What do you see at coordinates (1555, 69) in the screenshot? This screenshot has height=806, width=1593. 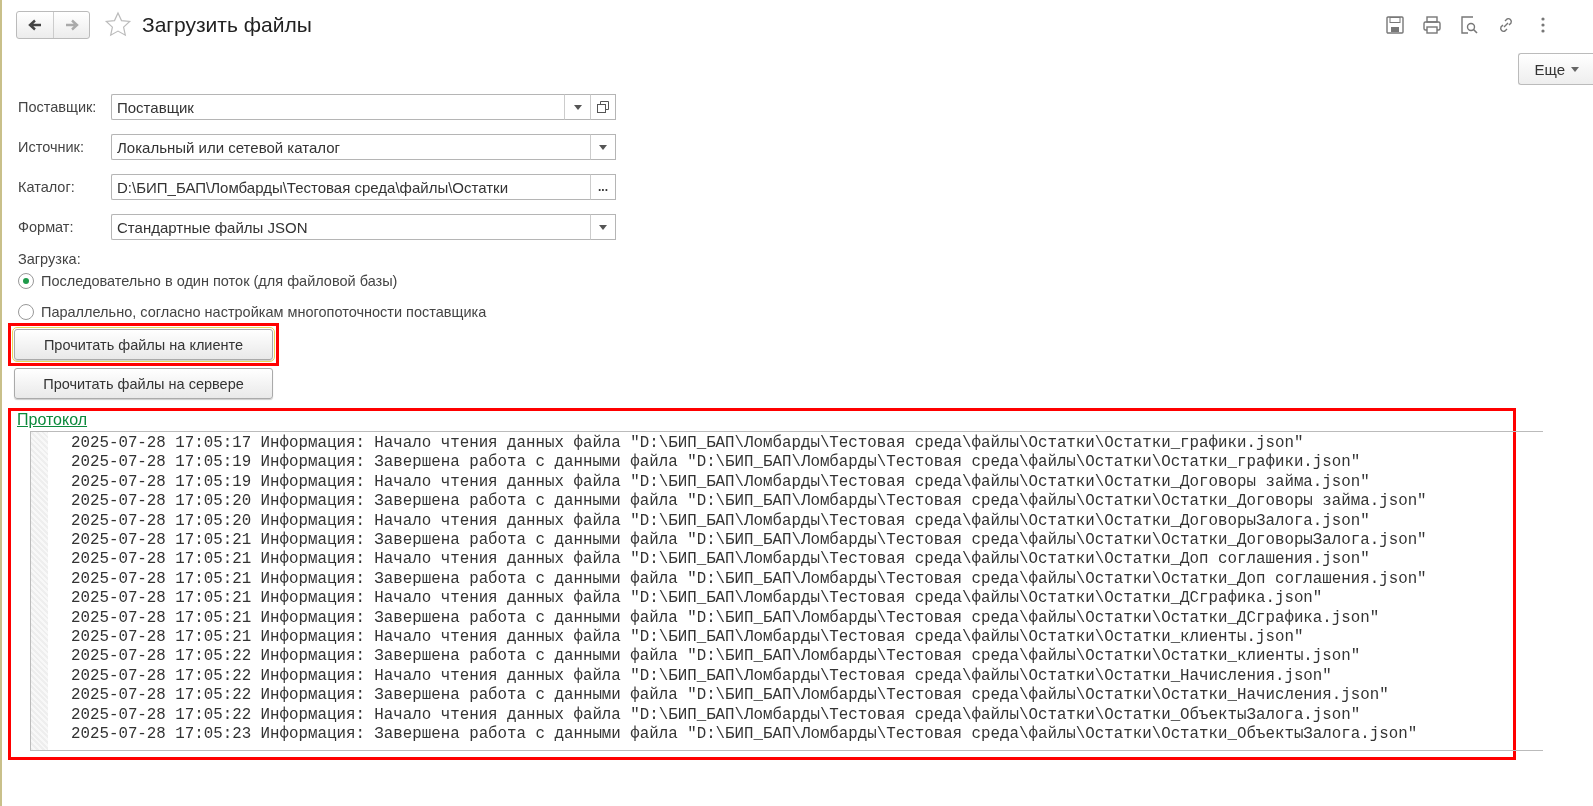 I see `more-button: Еще` at bounding box center [1555, 69].